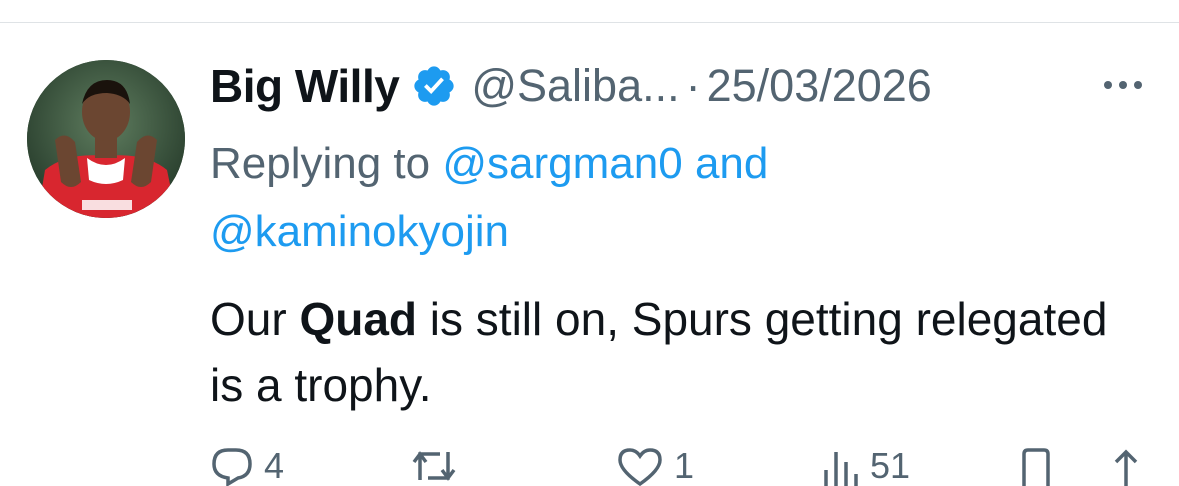 This screenshot has width=1179, height=486. What do you see at coordinates (434, 86) in the screenshot?
I see `verified-badge-icon` at bounding box center [434, 86].